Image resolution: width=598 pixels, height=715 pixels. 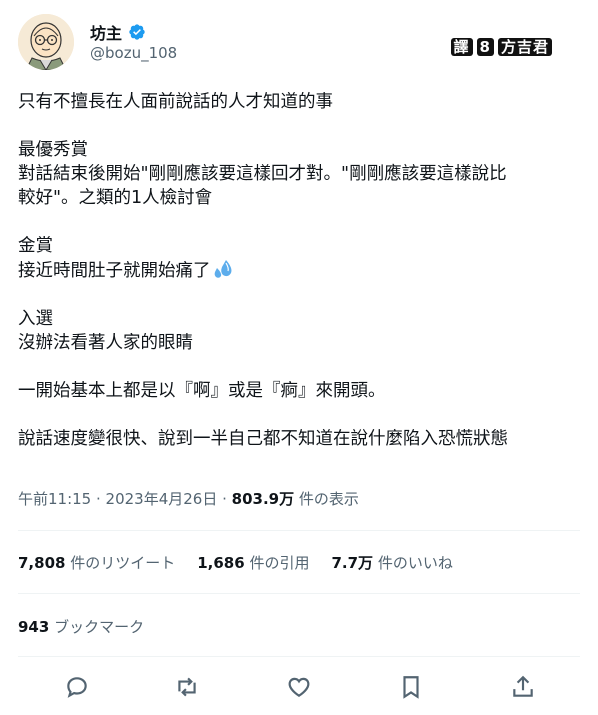 I want to click on user-handle: @bozu_108, so click(x=133, y=53).